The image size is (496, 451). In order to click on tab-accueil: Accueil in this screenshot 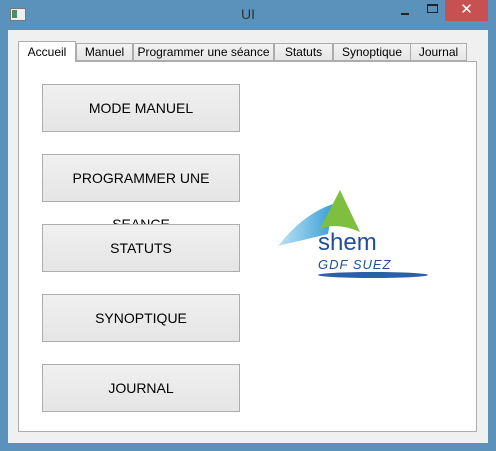, I will do `click(47, 51)`.